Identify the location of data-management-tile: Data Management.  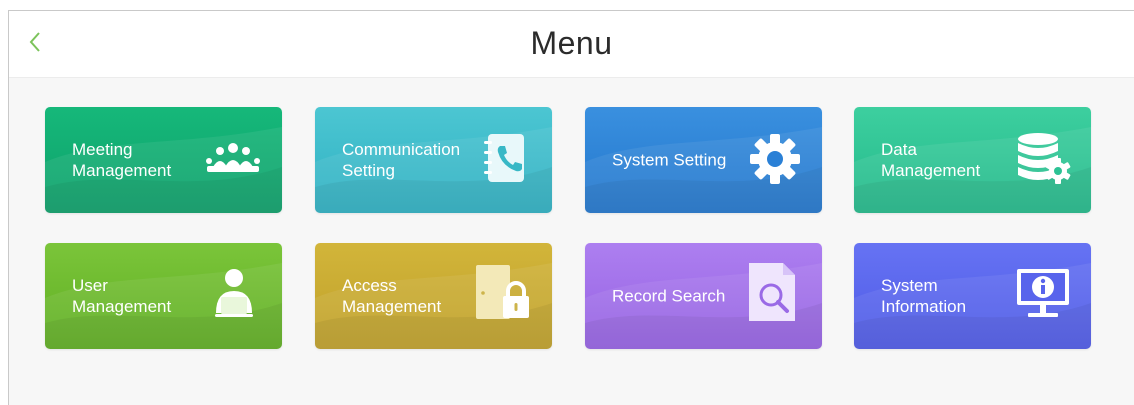
(972, 160).